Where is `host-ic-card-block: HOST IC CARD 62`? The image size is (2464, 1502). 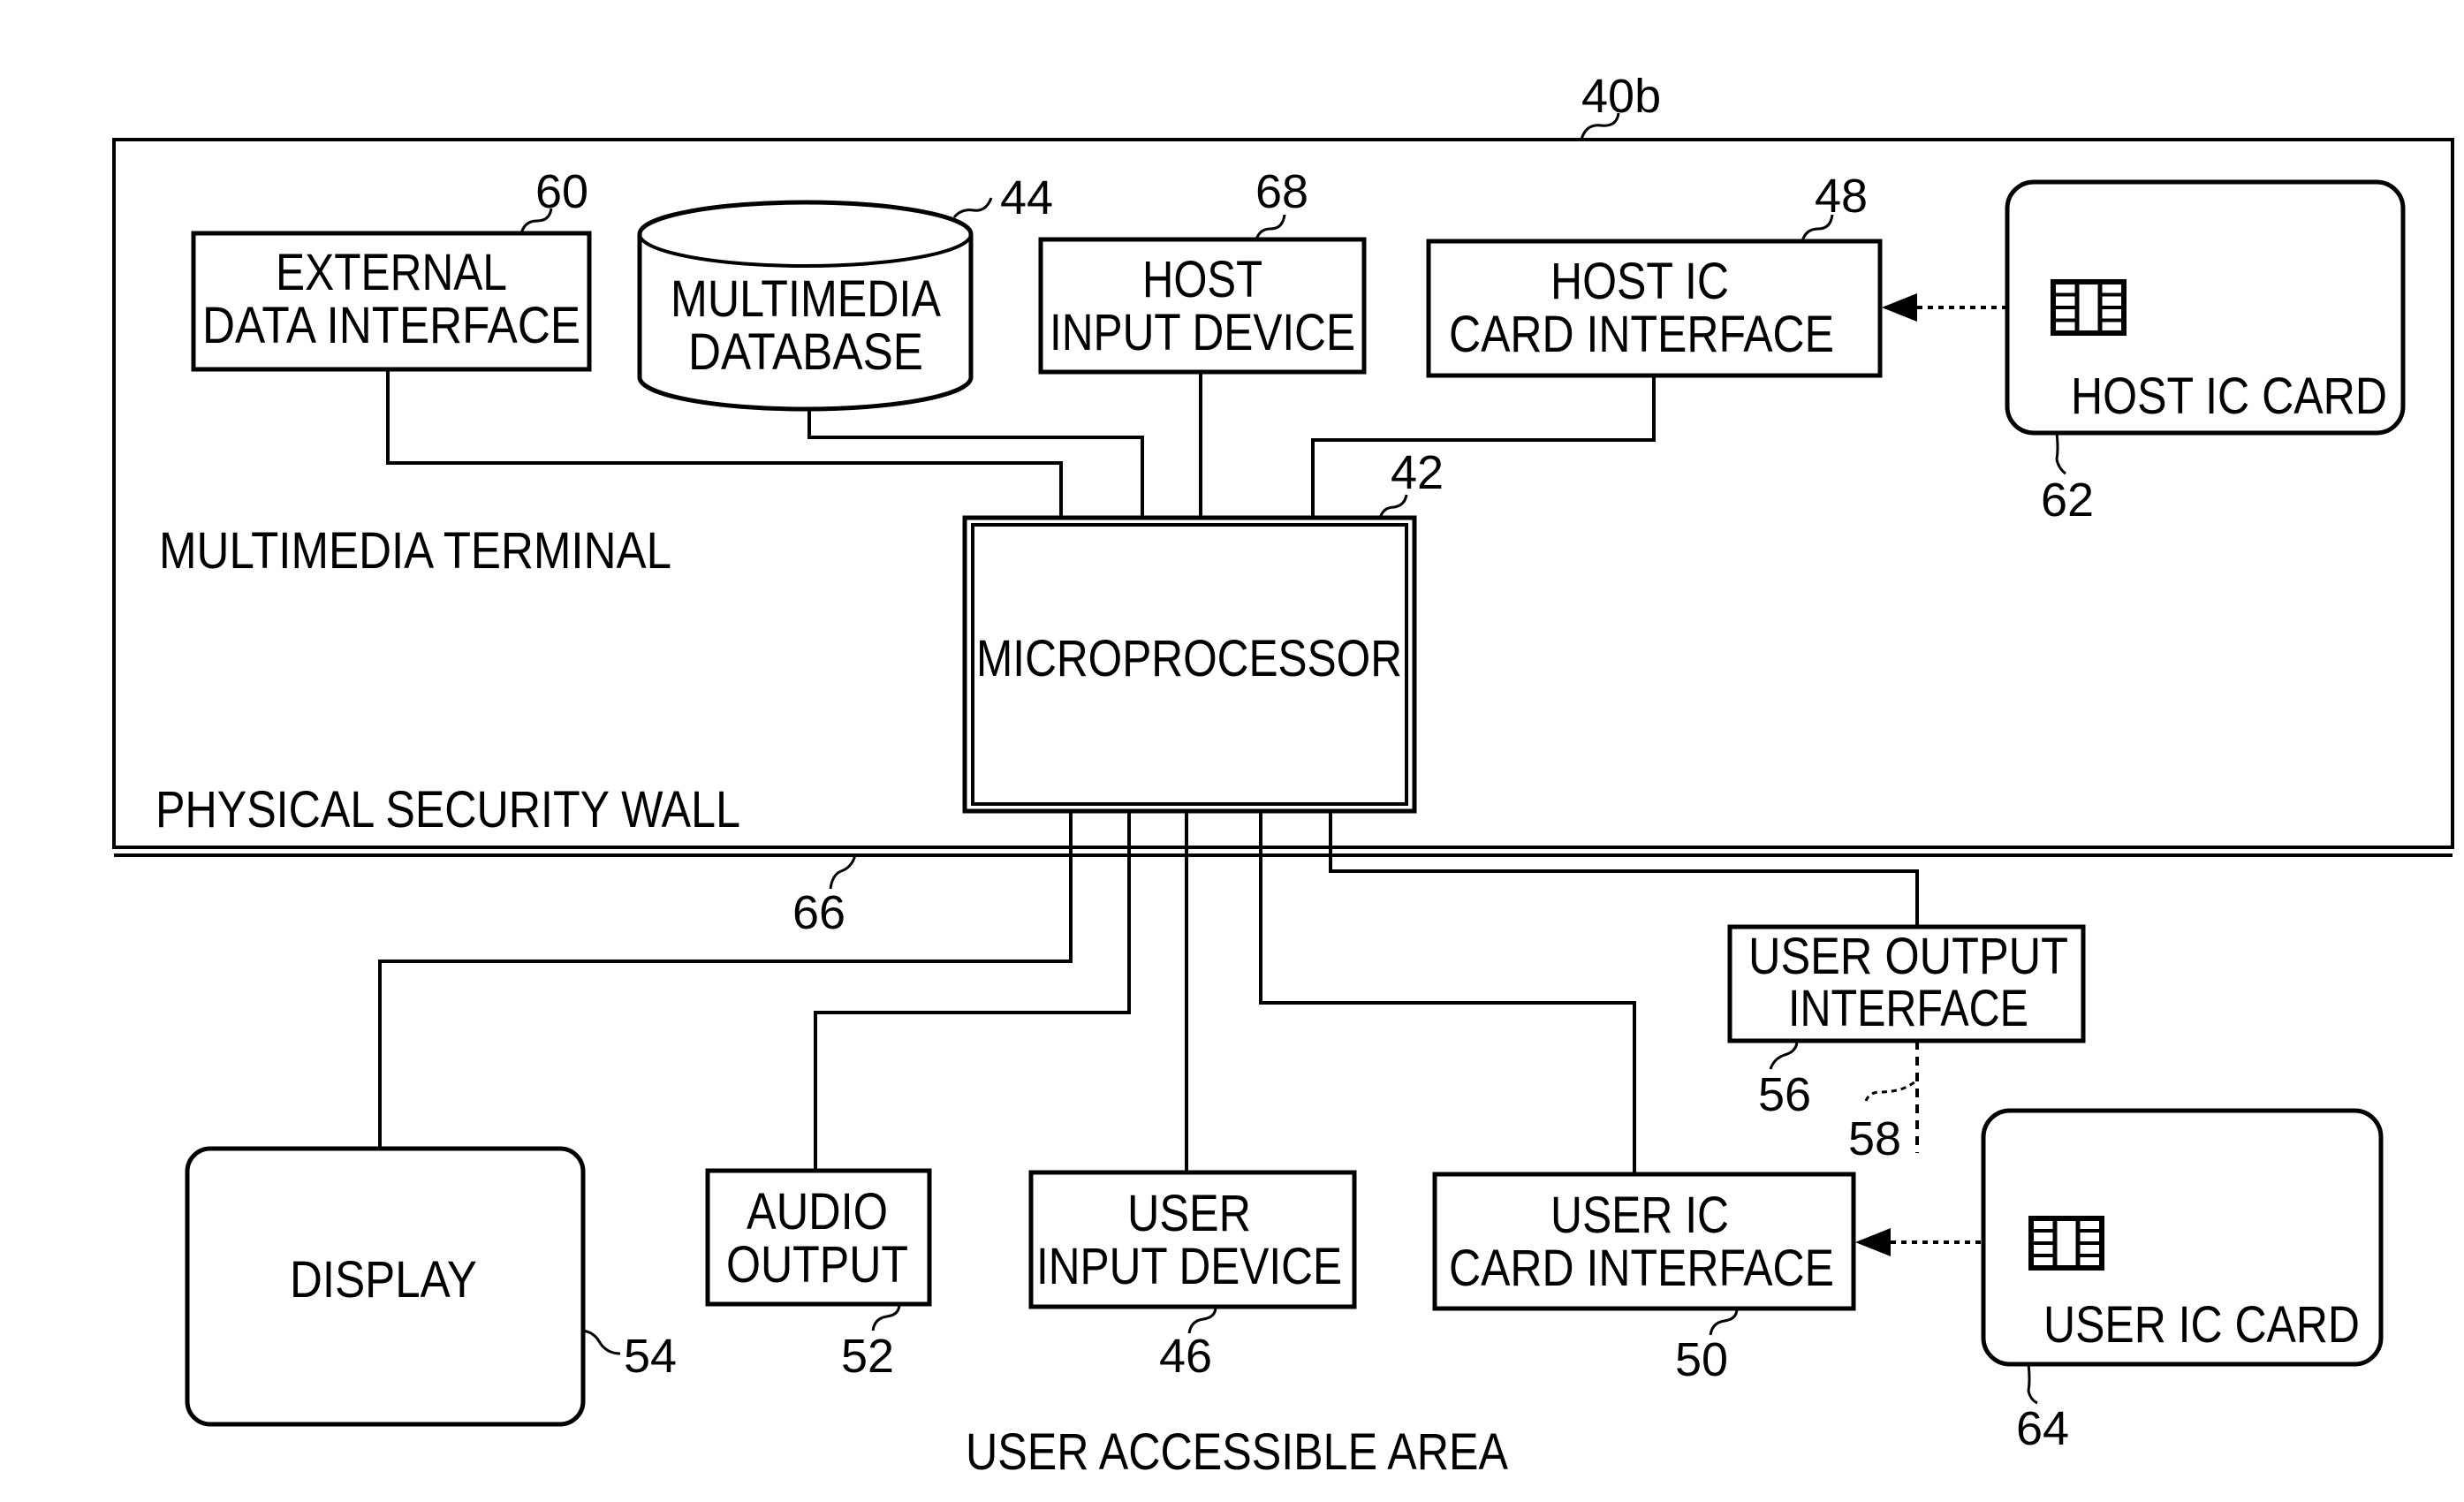
host-ic-card-block: HOST IC CARD 62 is located at coordinates (2205, 353).